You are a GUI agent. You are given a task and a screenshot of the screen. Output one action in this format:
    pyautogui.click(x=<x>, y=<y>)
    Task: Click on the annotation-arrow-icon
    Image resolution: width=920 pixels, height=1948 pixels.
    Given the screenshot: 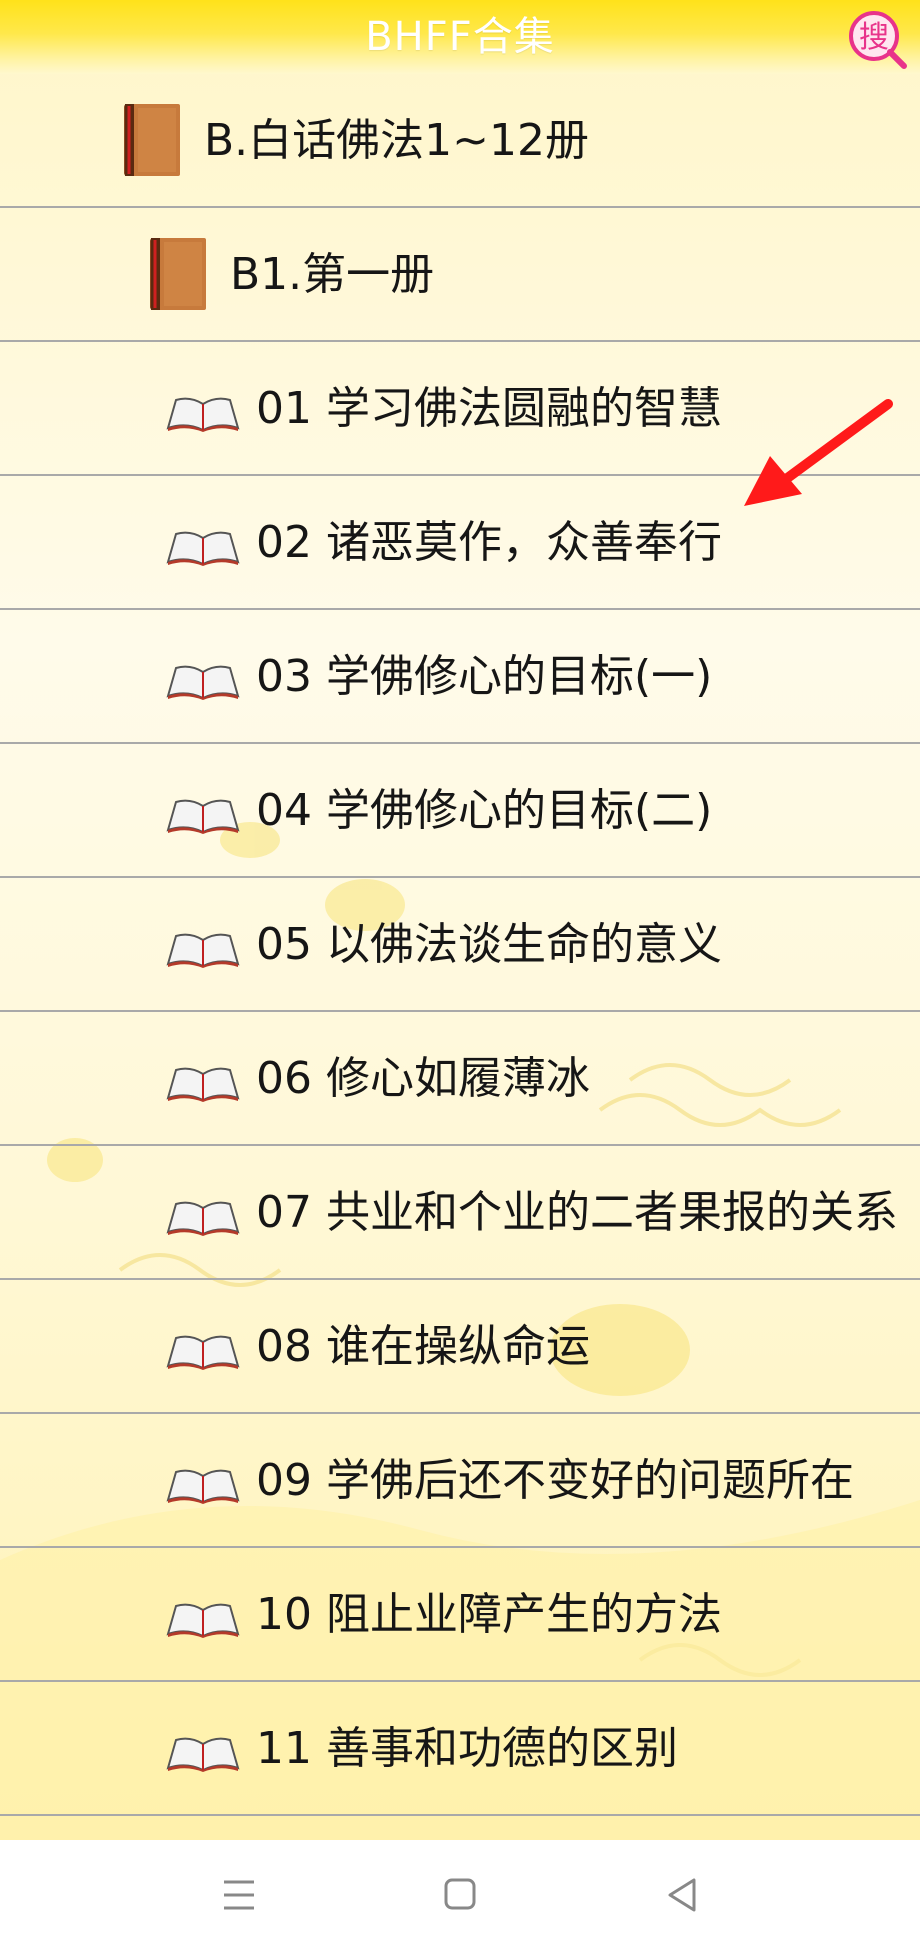 What is the action you would take?
    pyautogui.click(x=818, y=452)
    